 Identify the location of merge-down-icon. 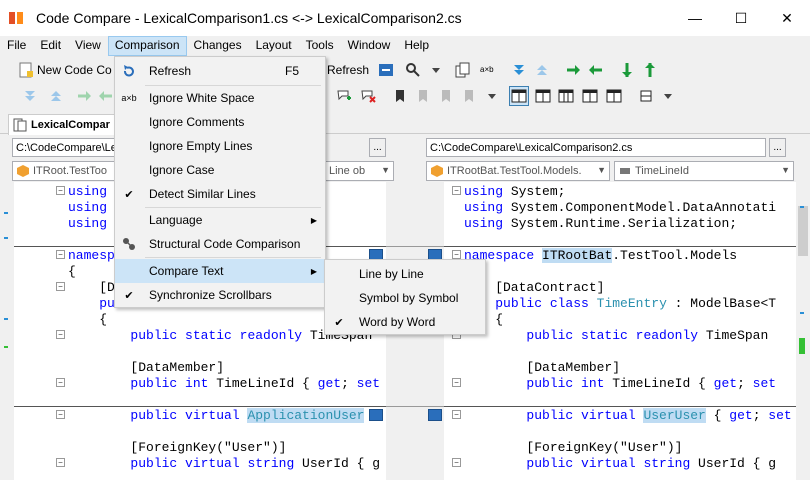
(627, 70).